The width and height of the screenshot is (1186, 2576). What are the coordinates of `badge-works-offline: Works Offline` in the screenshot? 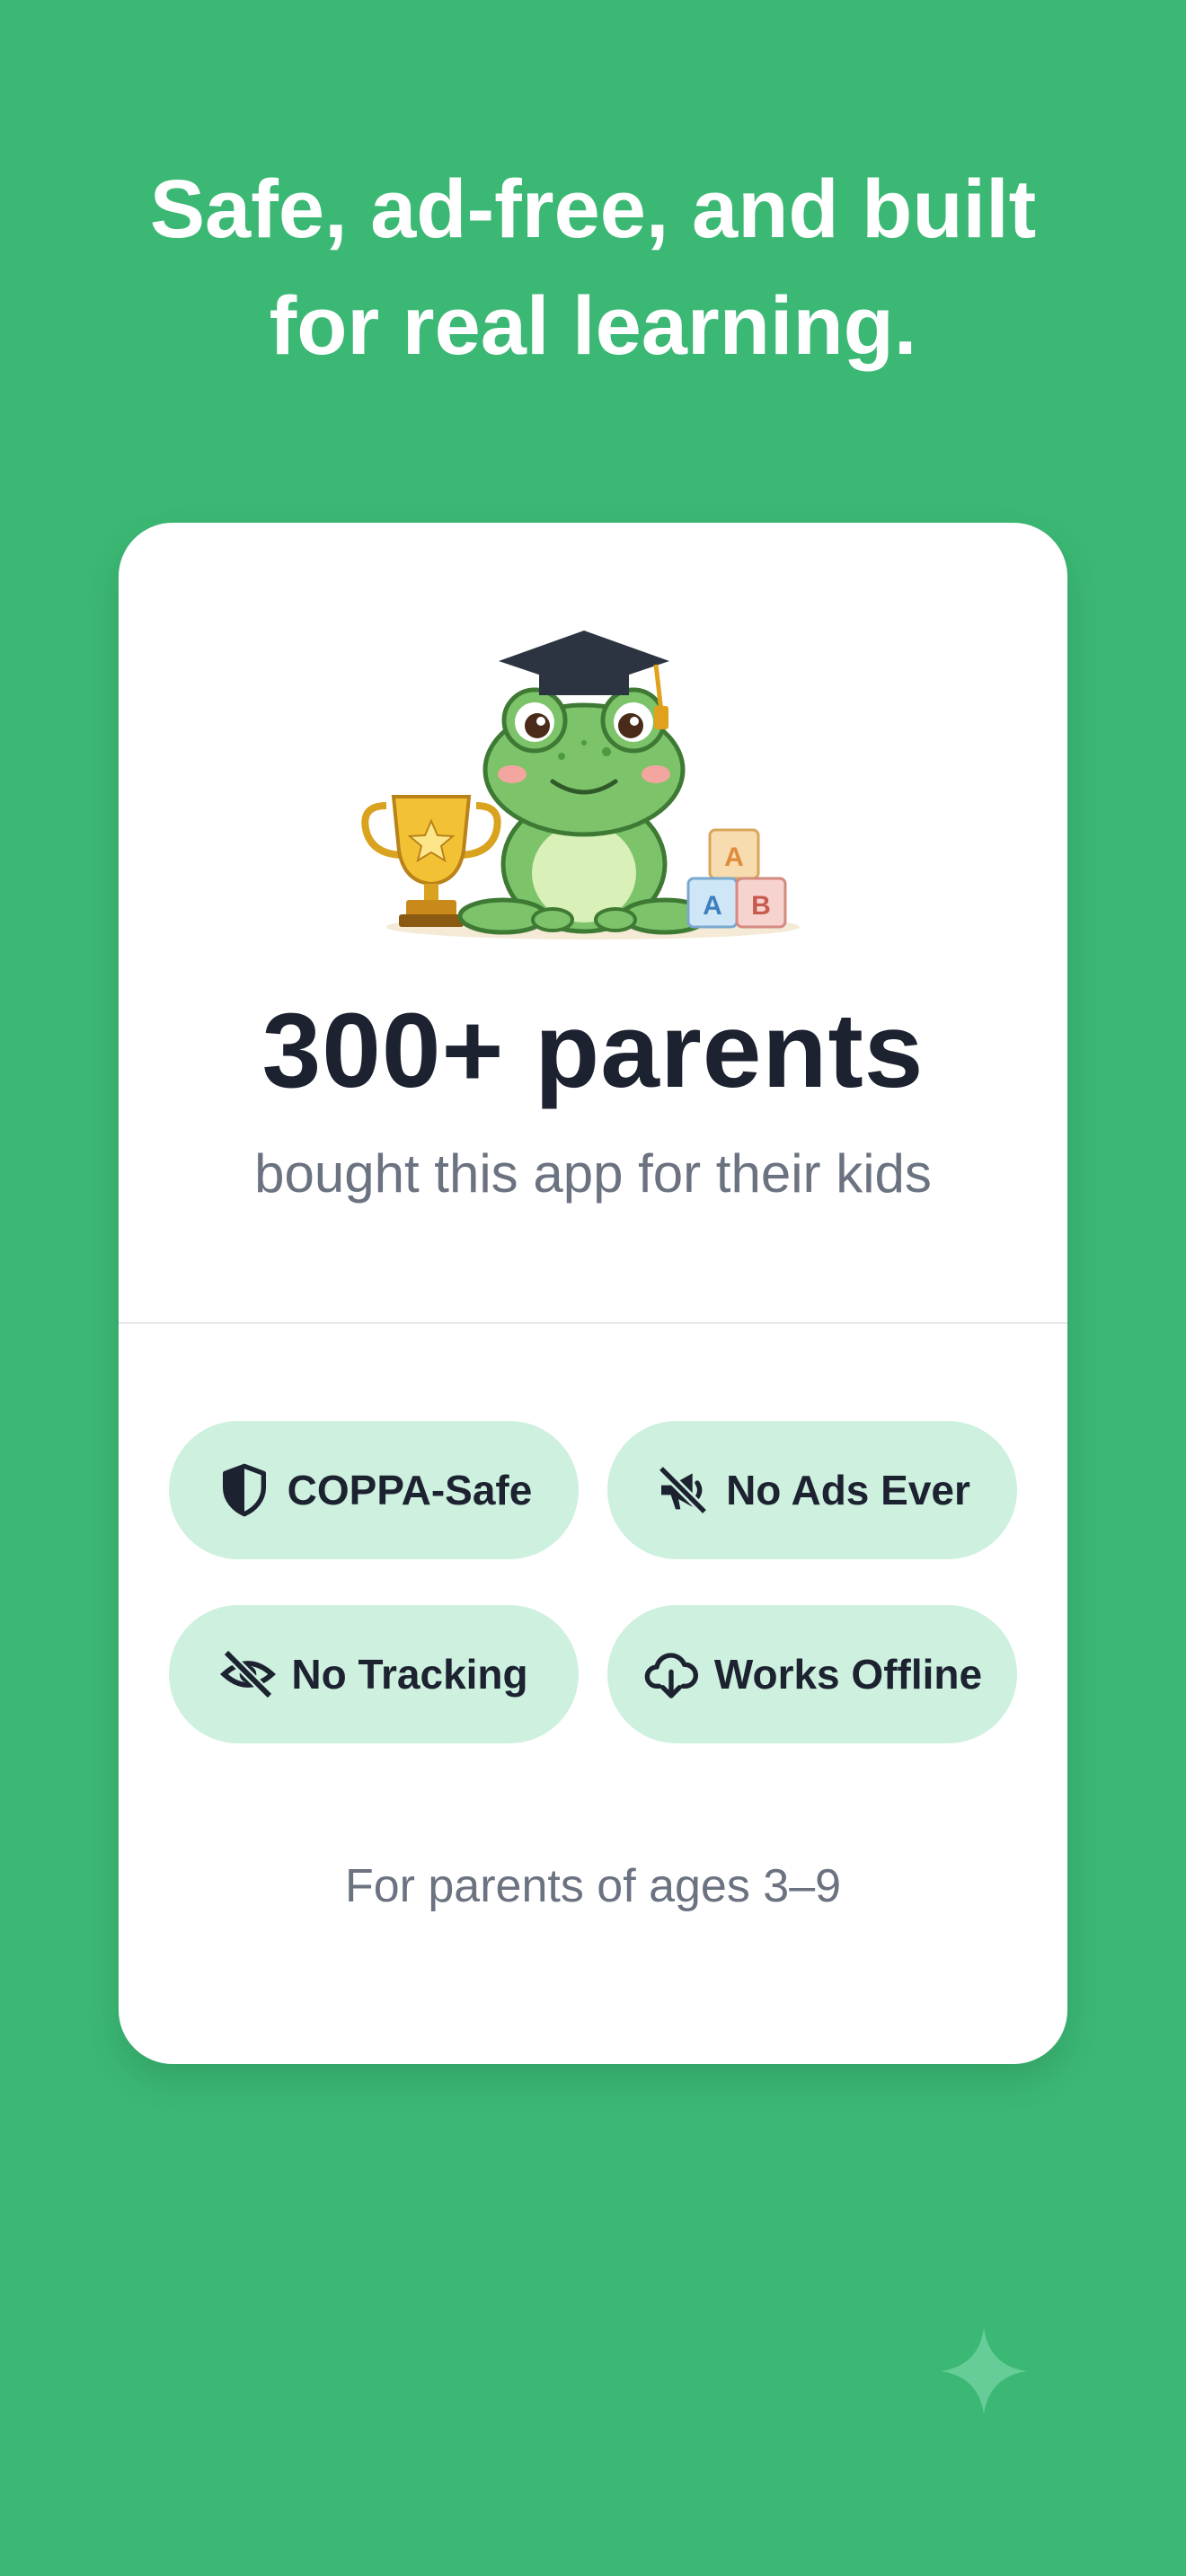 It's located at (812, 1674).